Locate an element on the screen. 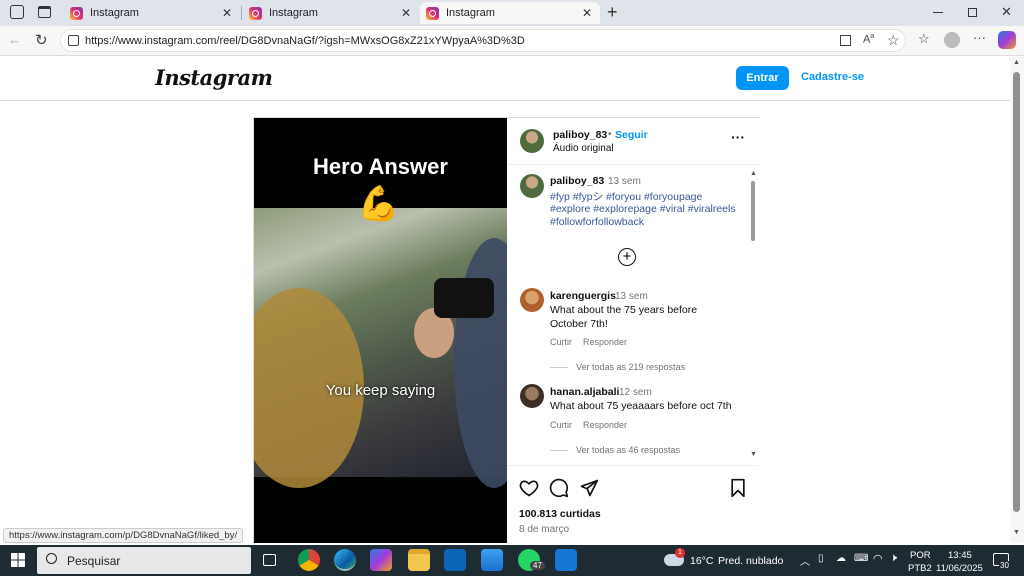 The width and height of the screenshot is (1024, 576). keyboard-layout: PTB2 is located at coordinates (920, 568).